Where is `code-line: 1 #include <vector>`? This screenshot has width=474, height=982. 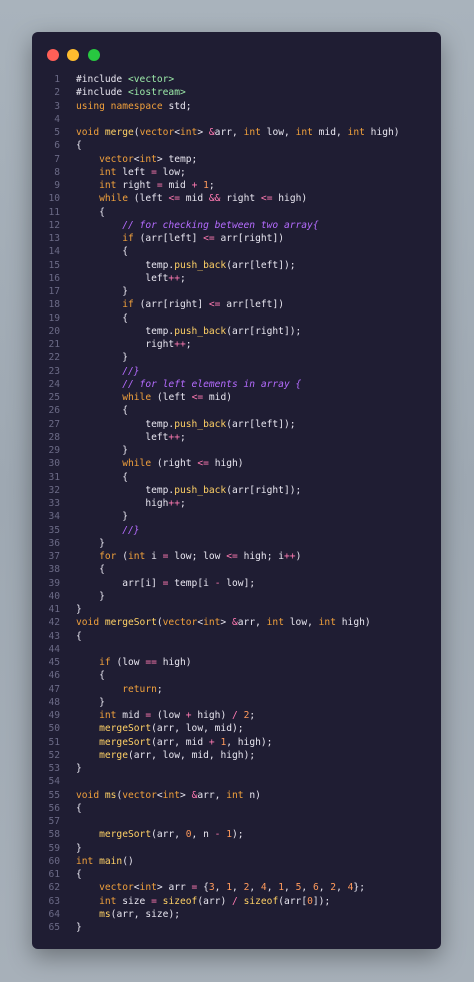
code-line: 1 #include <vector> is located at coordinates (236, 79).